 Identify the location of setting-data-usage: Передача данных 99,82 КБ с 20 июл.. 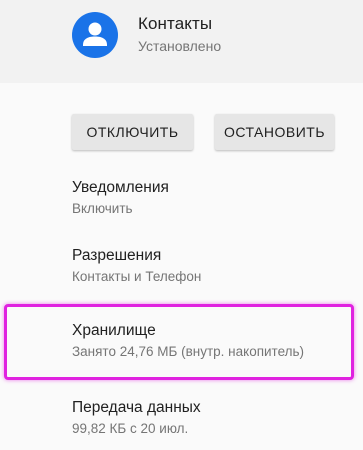
(136, 417).